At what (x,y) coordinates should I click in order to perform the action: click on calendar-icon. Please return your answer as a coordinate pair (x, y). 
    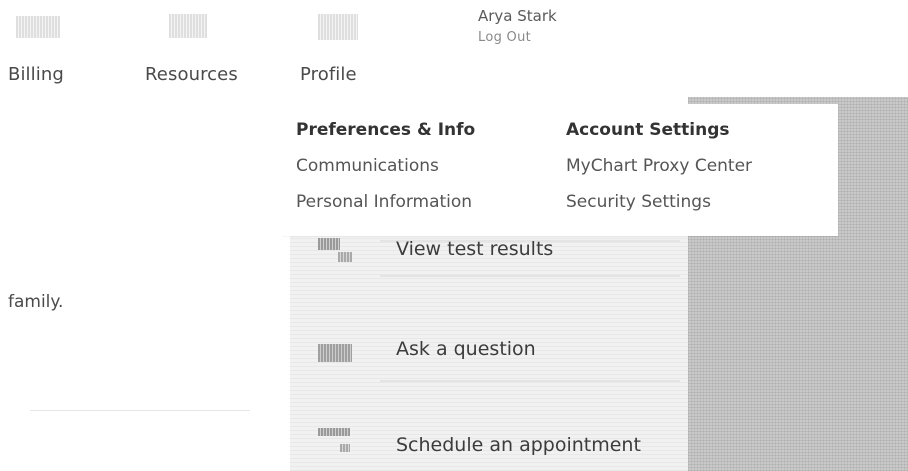
    Looking at the image, I should click on (336, 441).